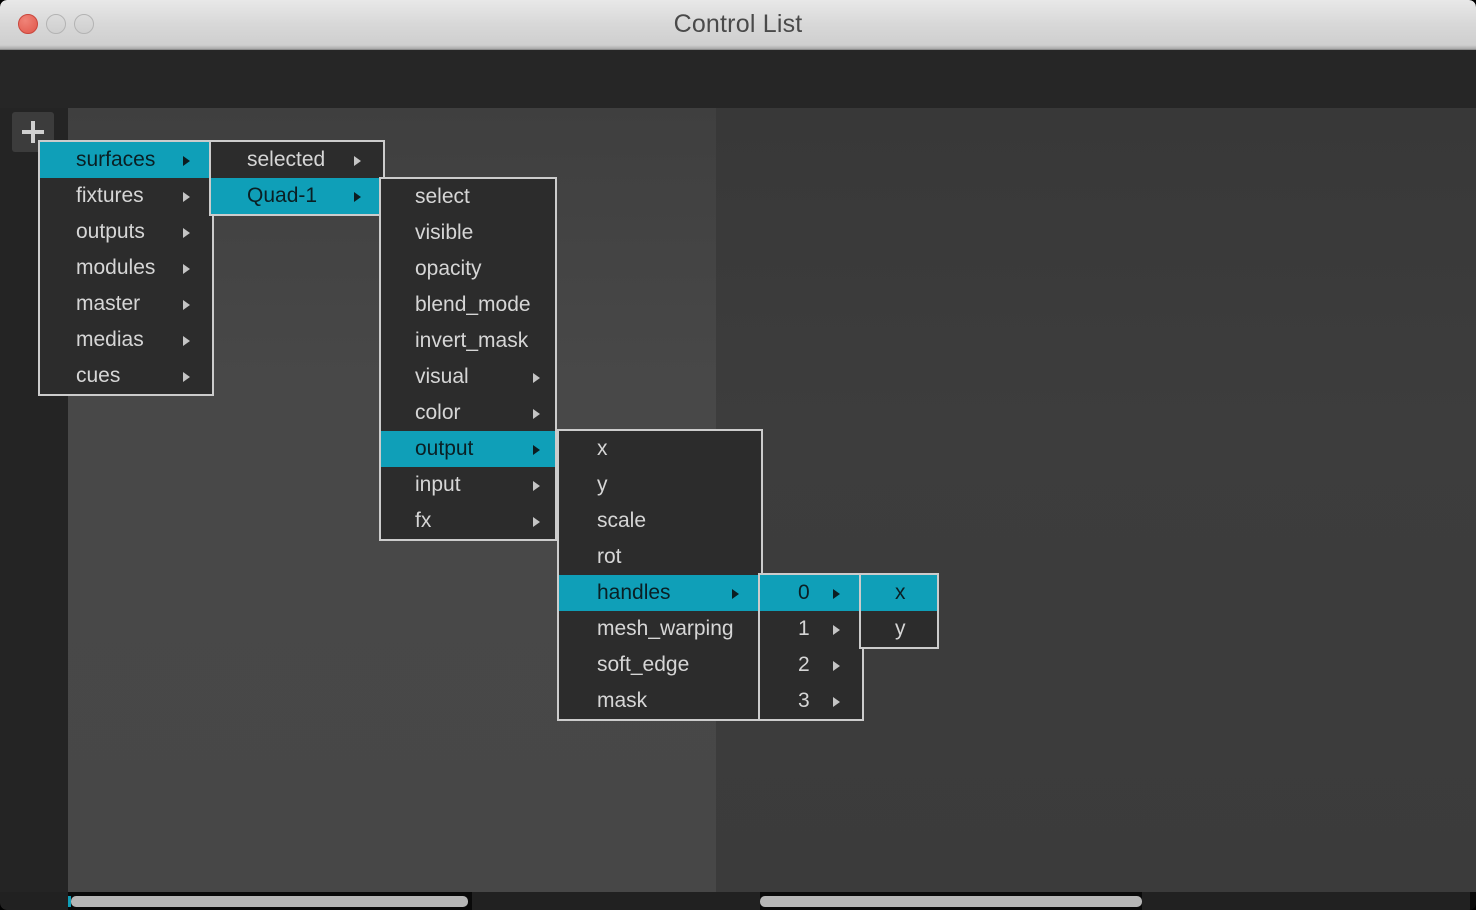  What do you see at coordinates (660, 701) in the screenshot?
I see `menu-item-mask: mask` at bounding box center [660, 701].